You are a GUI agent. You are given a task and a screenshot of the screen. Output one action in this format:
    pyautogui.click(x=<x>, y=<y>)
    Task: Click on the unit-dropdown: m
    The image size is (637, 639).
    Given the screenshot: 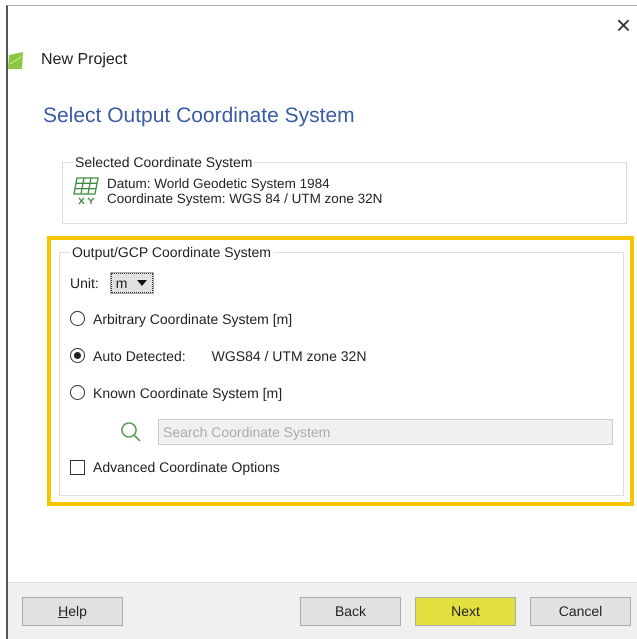 What is the action you would take?
    pyautogui.click(x=132, y=283)
    